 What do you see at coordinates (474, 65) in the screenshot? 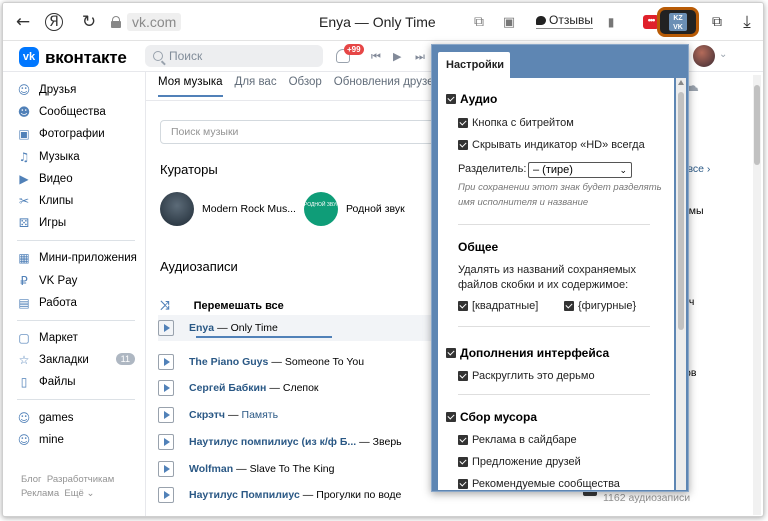
I see `settings-tab: Настройки` at bounding box center [474, 65].